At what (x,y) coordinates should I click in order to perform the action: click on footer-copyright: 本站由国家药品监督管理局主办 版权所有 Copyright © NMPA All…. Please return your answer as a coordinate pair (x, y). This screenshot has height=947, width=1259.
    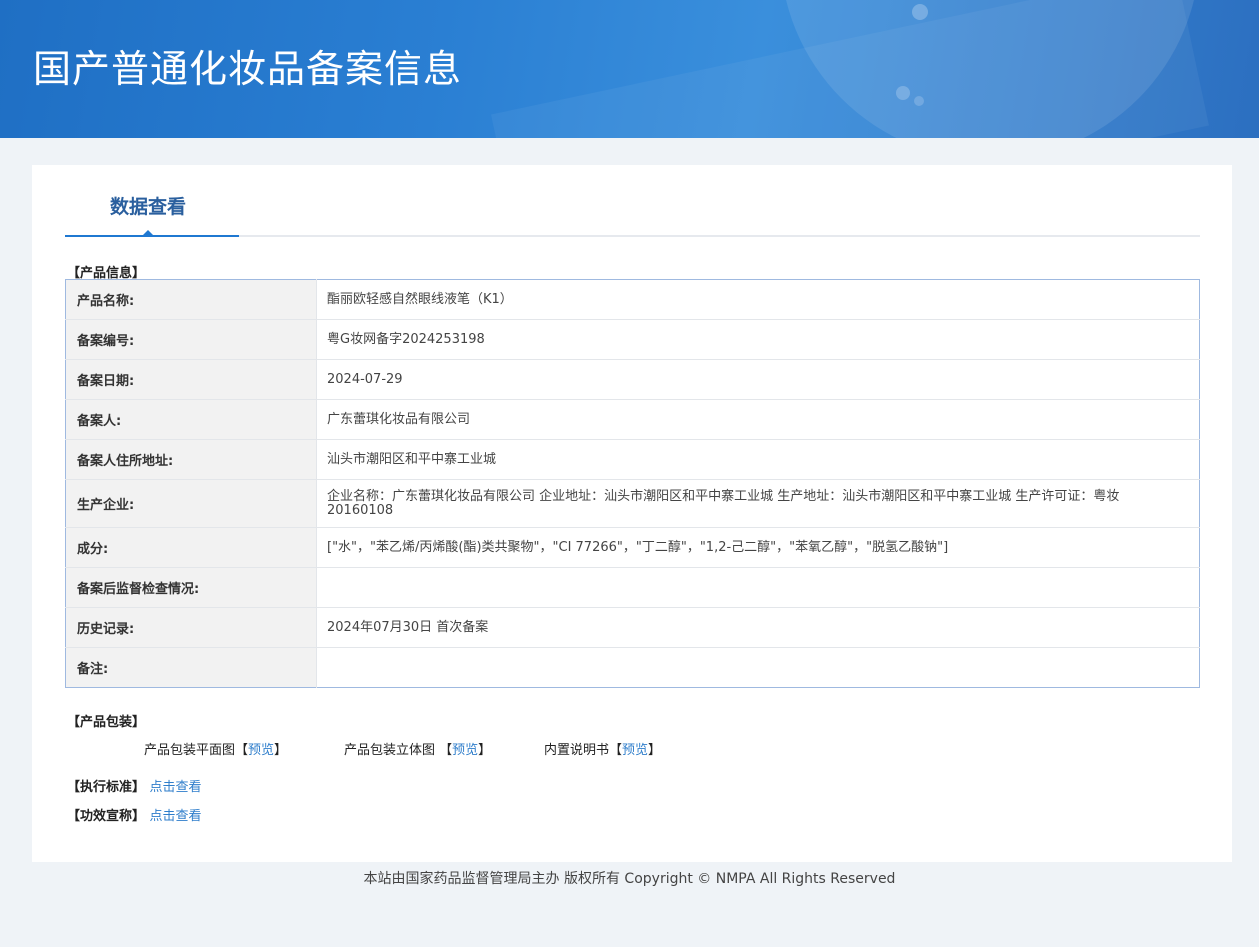
    Looking at the image, I should click on (629, 879).